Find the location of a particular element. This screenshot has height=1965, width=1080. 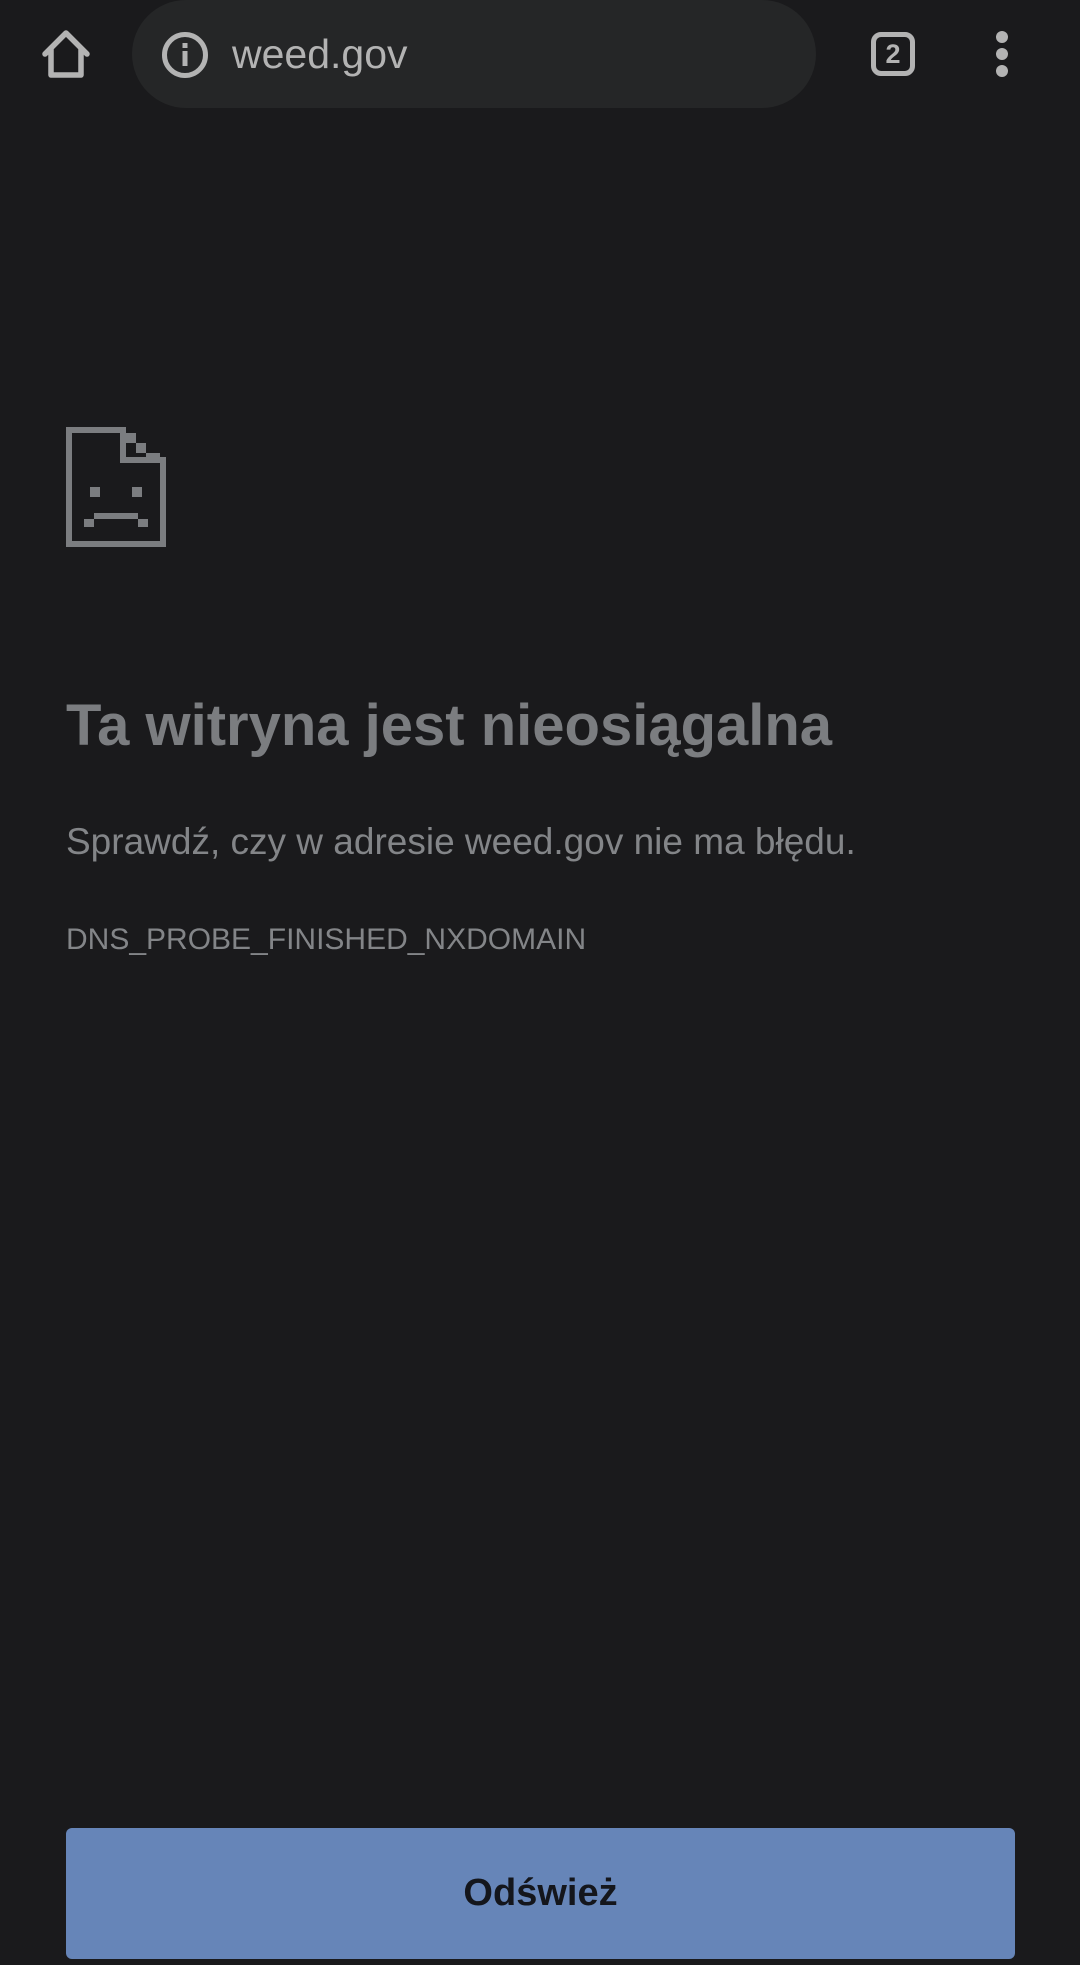

reload-button: Odśwież is located at coordinates (540, 1893).